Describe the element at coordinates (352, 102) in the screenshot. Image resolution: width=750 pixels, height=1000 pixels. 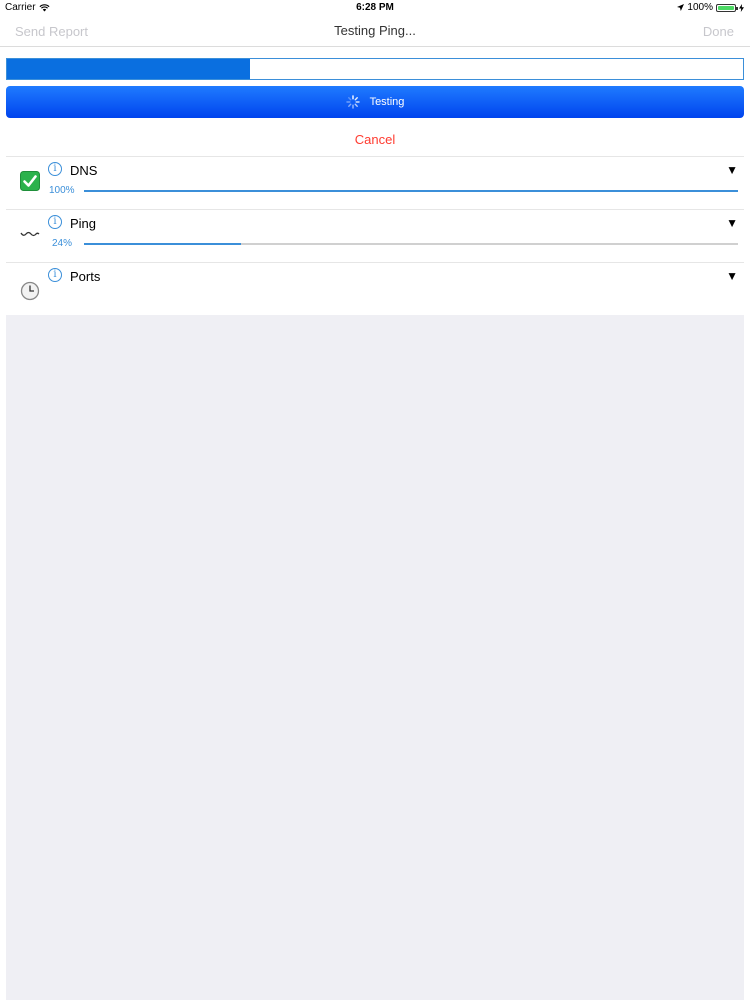
I see `spinner-icon` at that location.